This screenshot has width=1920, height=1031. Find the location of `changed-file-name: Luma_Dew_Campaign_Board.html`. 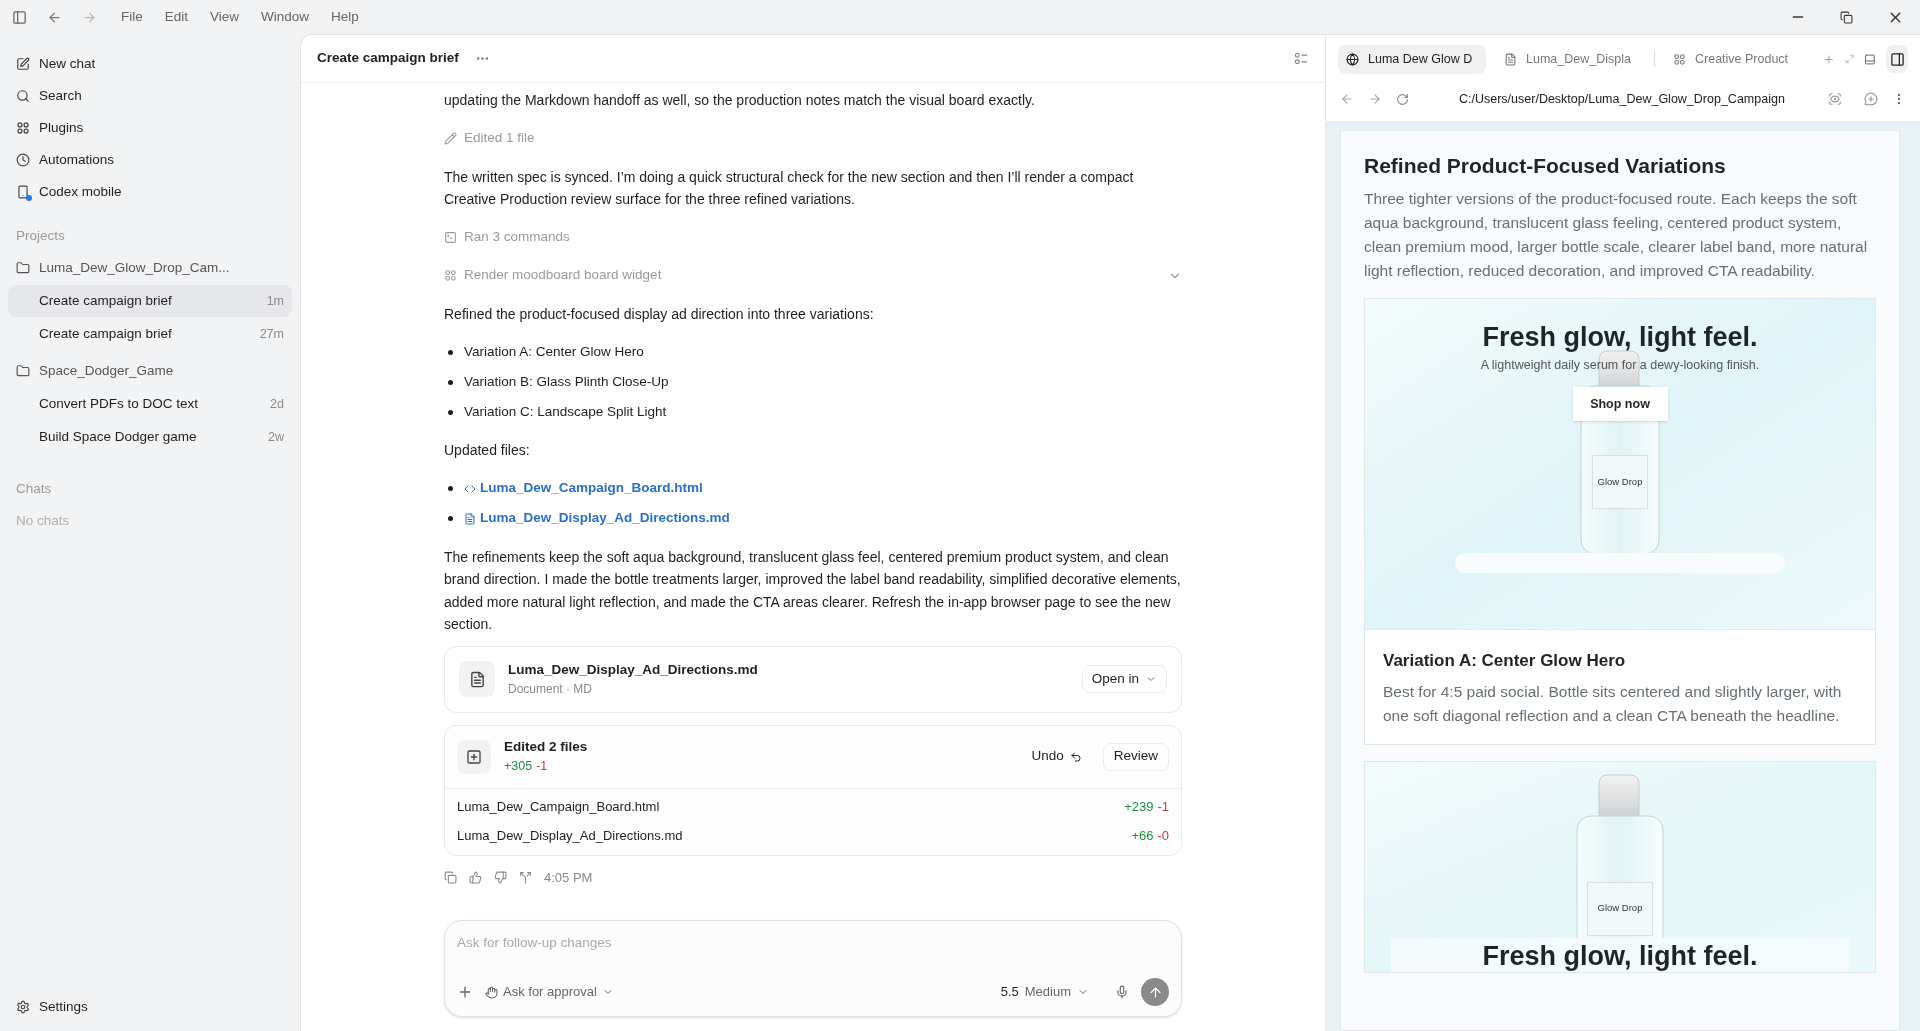

changed-file-name: Luma_Dew_Campaign_Board.html is located at coordinates (558, 807).